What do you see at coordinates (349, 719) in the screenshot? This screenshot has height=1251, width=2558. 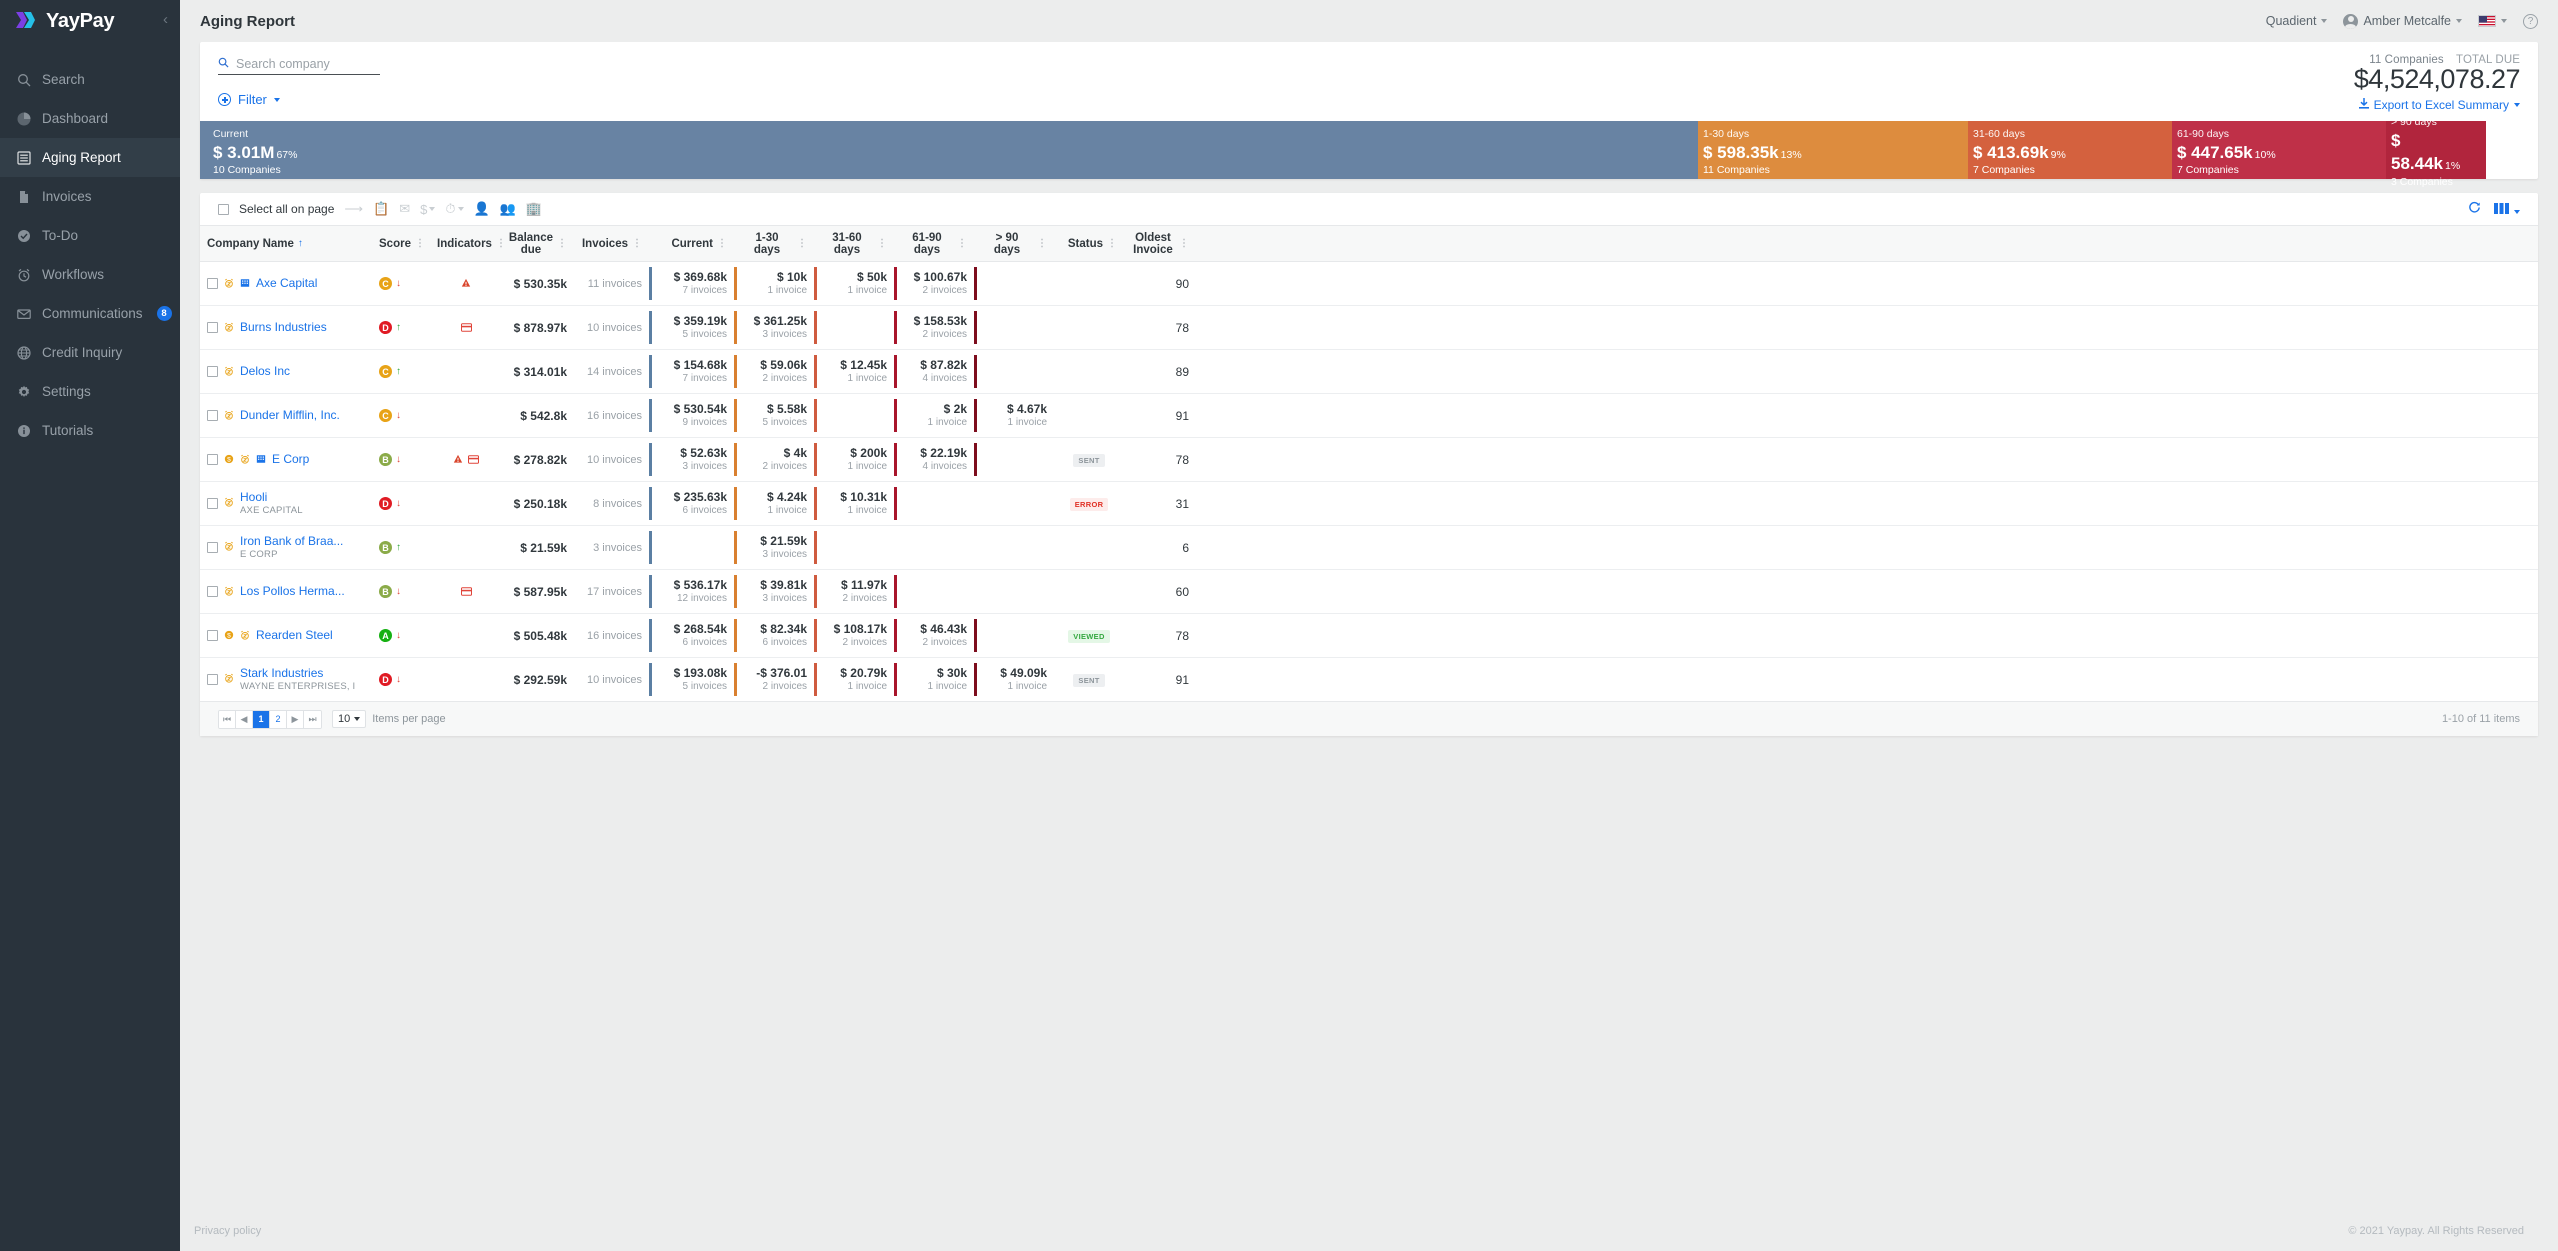 I see `per-page-select: 10` at bounding box center [349, 719].